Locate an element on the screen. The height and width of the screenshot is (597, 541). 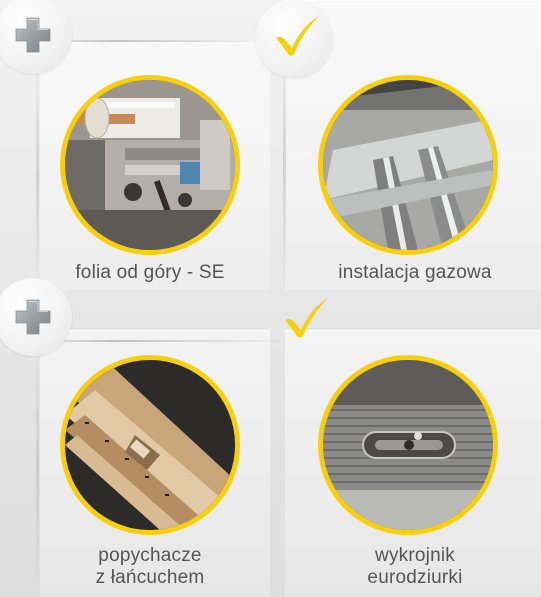
tile-caption-line: wykrojnik is located at coordinates (415, 555).